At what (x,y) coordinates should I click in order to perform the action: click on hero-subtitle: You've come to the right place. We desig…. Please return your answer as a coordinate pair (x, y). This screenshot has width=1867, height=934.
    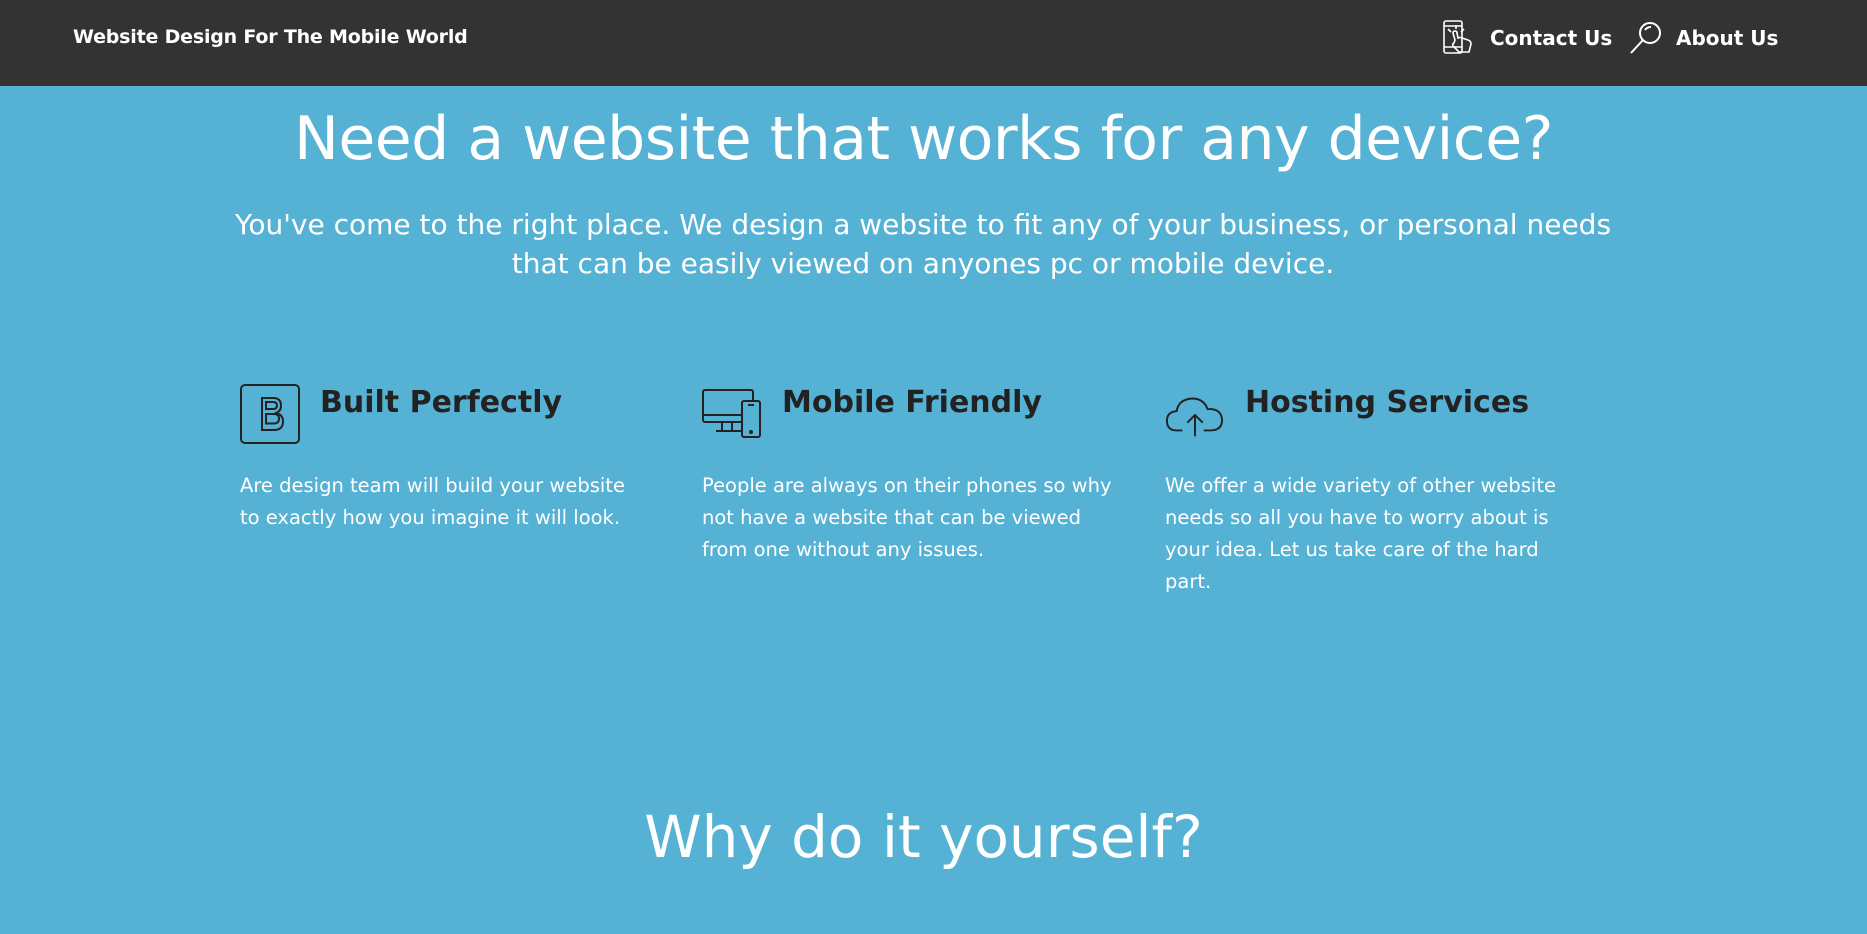
    Looking at the image, I should click on (923, 244).